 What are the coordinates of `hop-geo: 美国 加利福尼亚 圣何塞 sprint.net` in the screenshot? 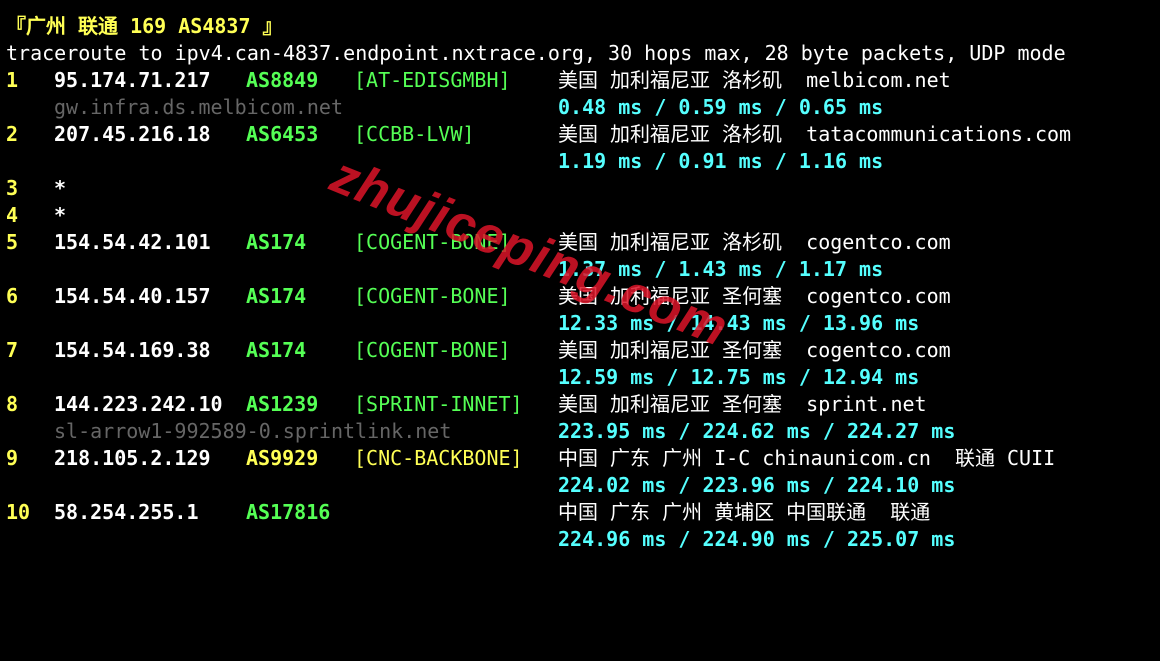 It's located at (742, 404).